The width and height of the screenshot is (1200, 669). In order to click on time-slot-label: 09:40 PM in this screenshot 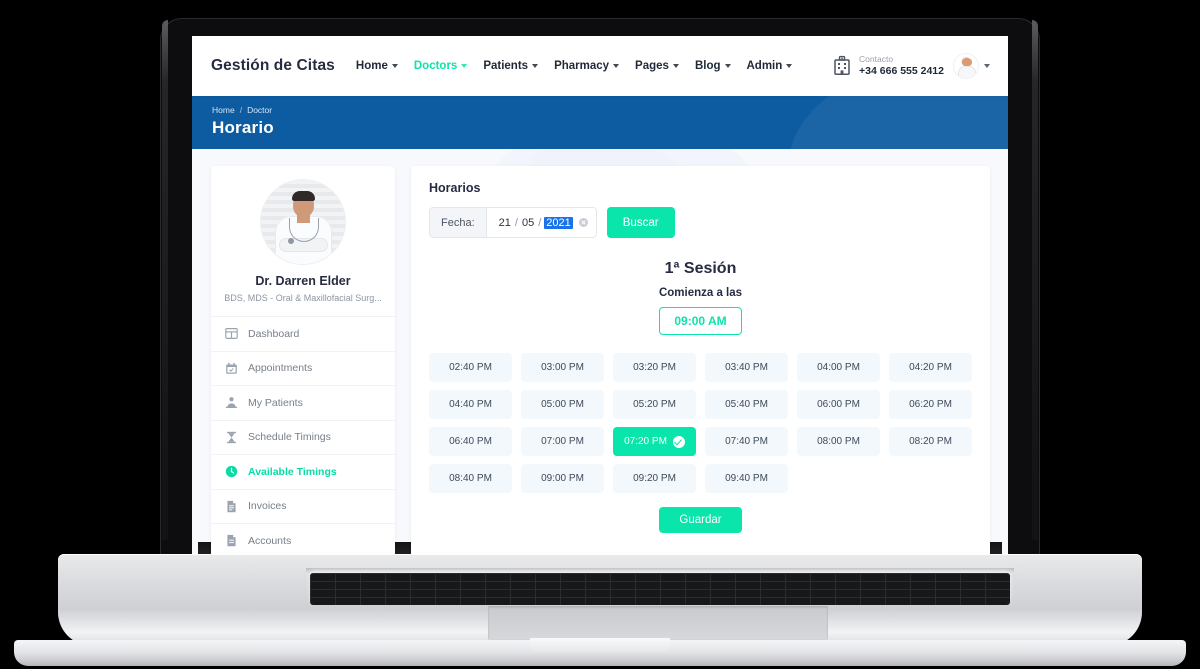, I will do `click(746, 478)`.